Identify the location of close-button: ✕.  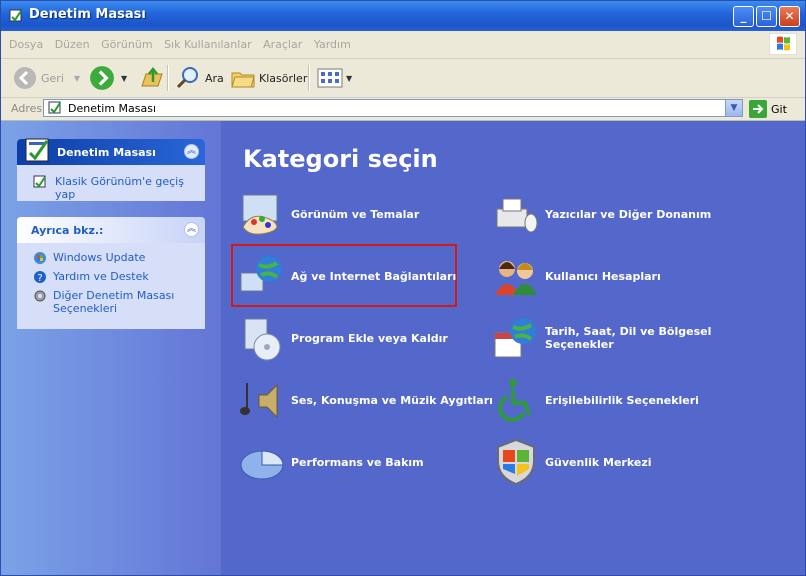
(789, 16).